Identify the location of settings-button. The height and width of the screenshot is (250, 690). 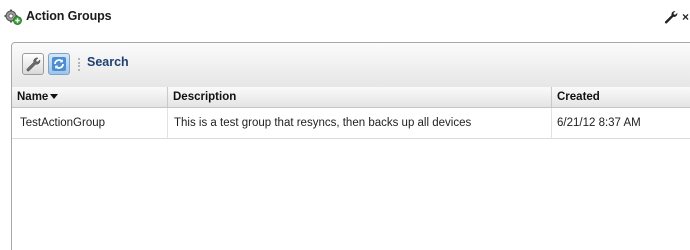
(33, 64).